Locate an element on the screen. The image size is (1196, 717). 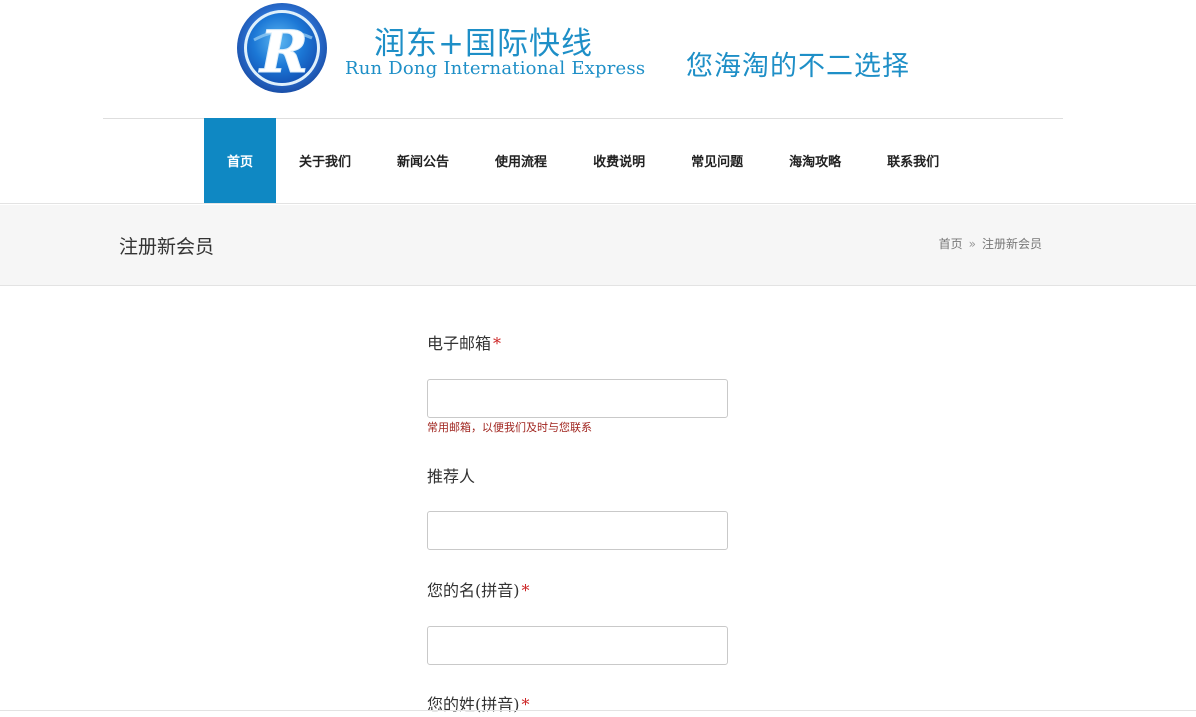
email-field-group: 电子邮箱 * 常用邮箱，以便我们及时与您联系 is located at coordinates (577, 382).